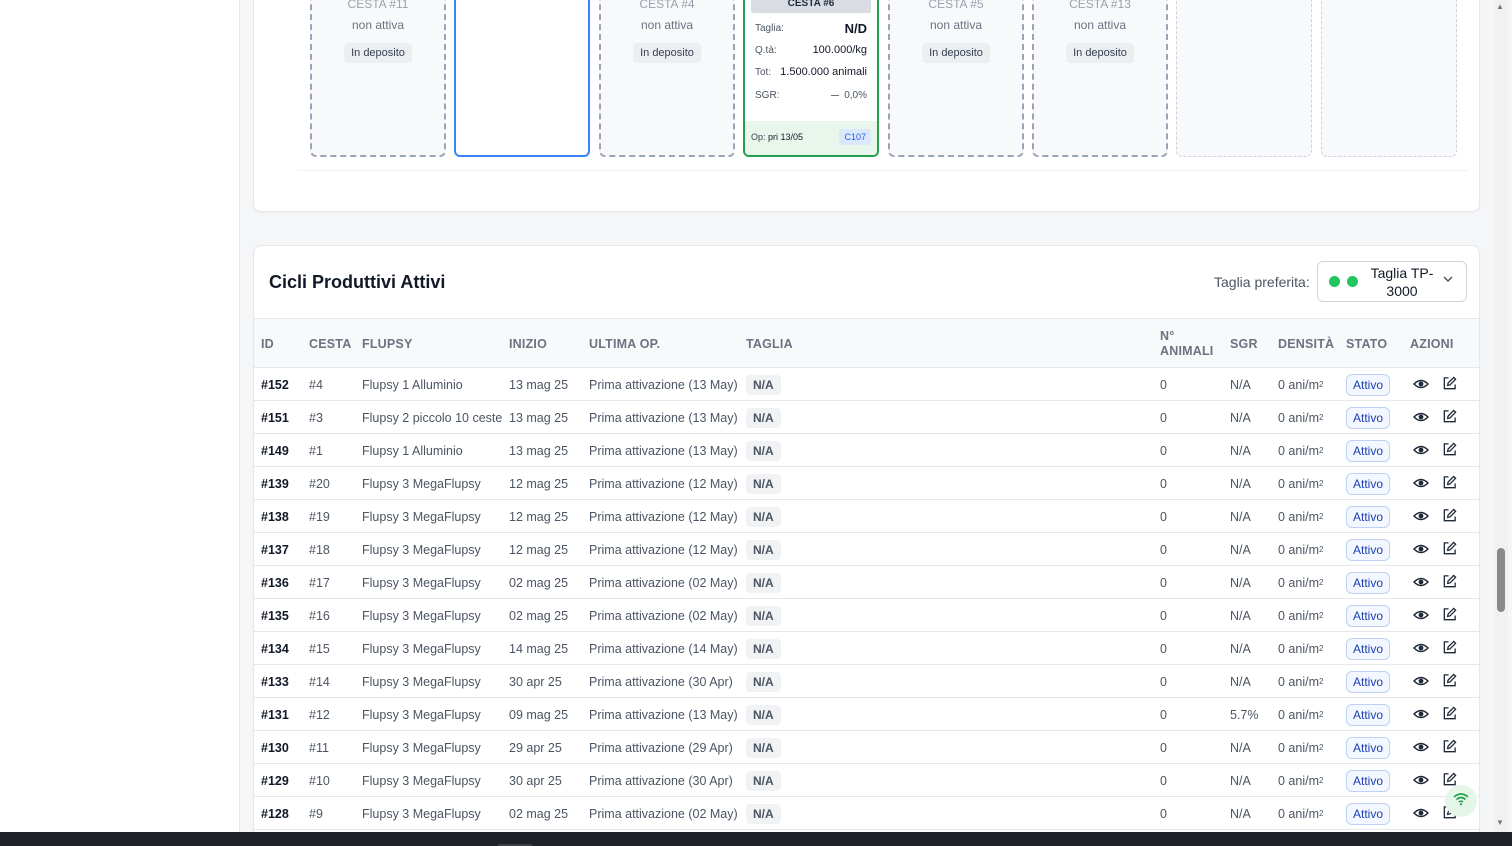 The image size is (1512, 846). I want to click on cell-densita: 0 ani/m 2, so click(1301, 516).